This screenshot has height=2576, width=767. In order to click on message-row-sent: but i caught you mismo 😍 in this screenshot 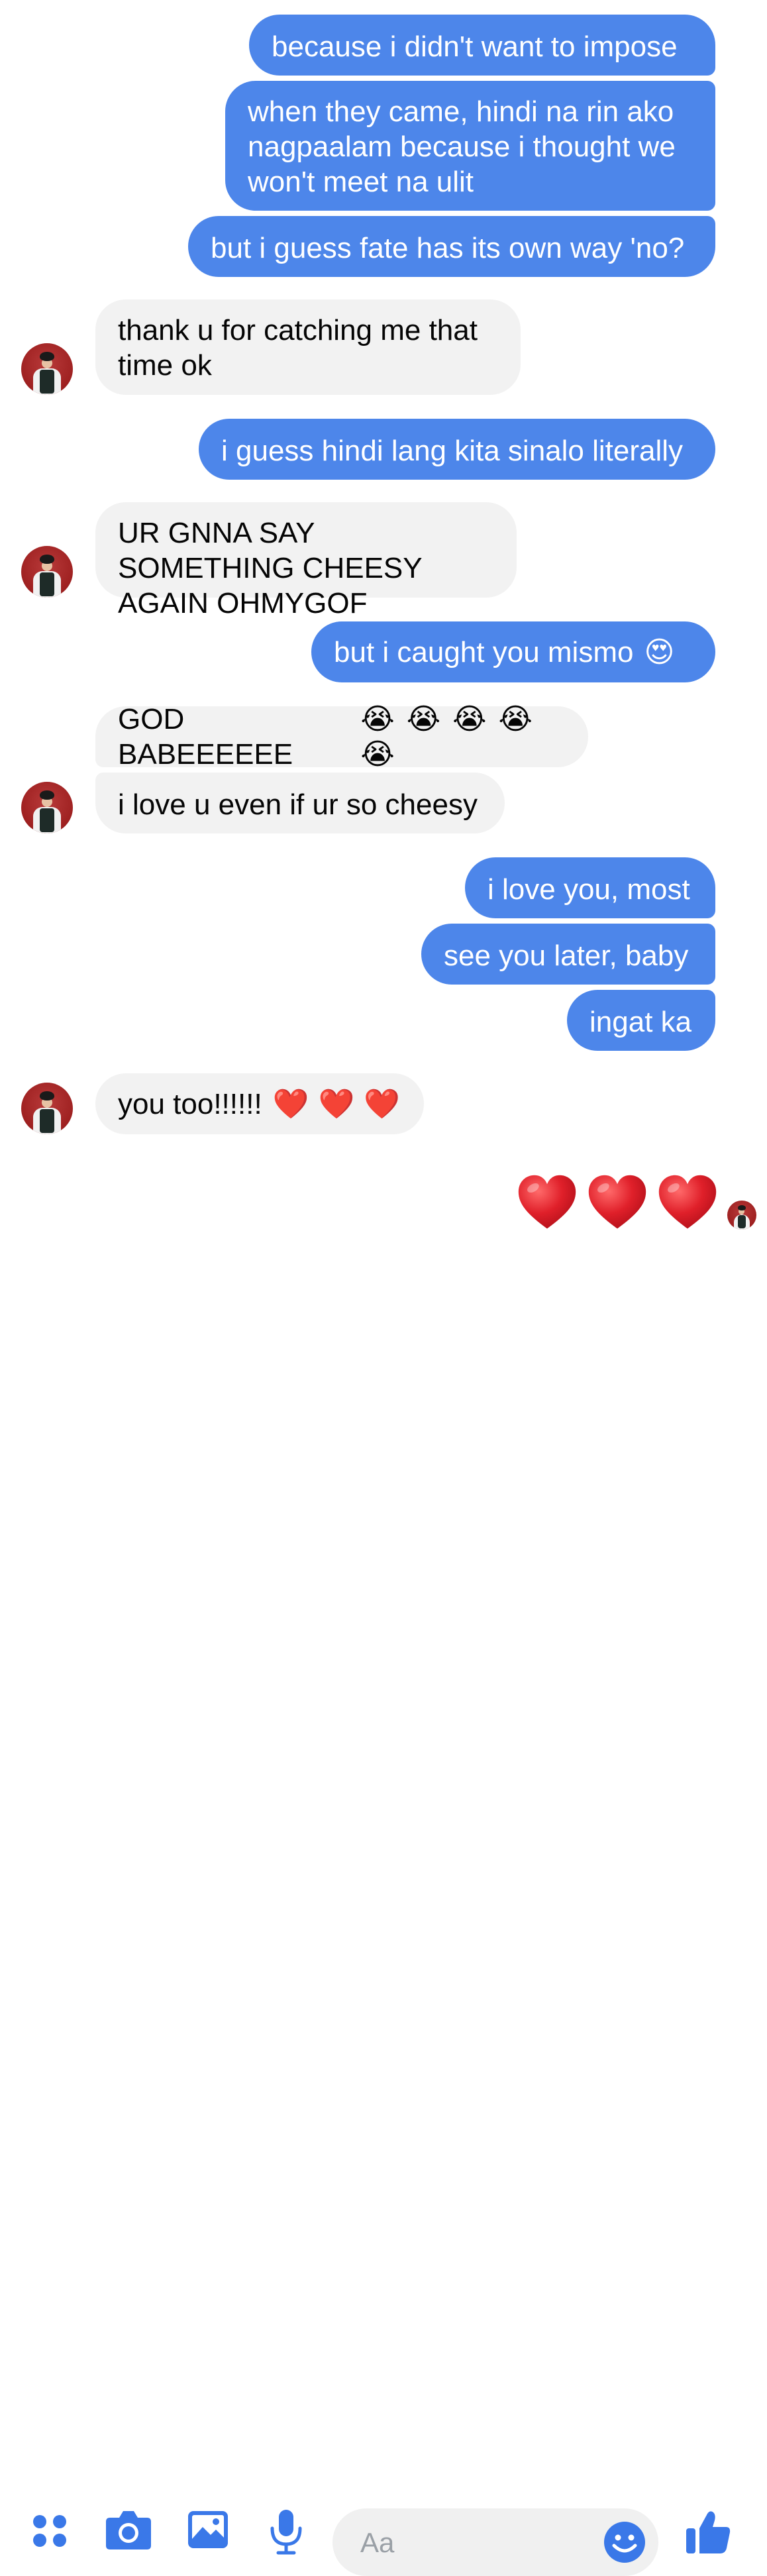, I will do `click(513, 651)`.